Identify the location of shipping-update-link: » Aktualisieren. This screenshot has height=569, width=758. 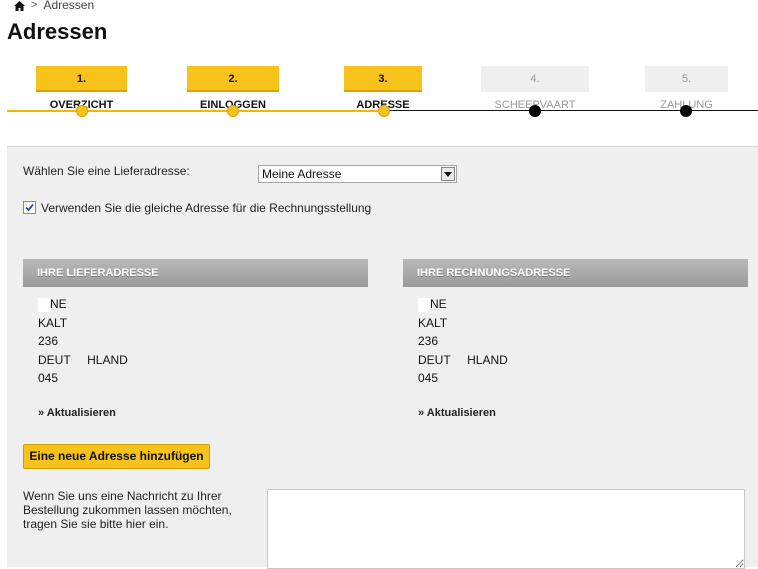
(77, 413).